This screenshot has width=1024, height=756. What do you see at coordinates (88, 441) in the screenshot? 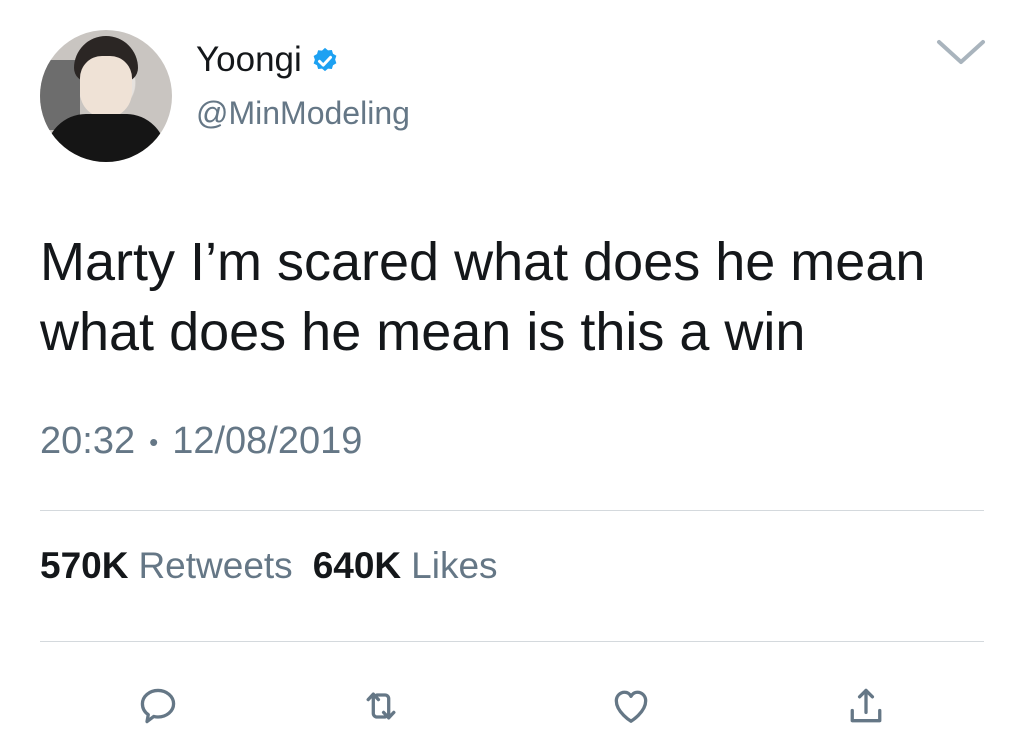
I see `tweet-time: 20:32` at bounding box center [88, 441].